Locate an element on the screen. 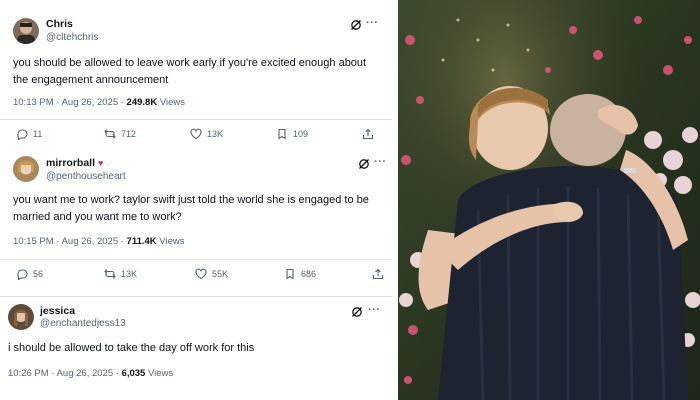 The image size is (700, 400). user-handle: @penthouseheart is located at coordinates (86, 176).